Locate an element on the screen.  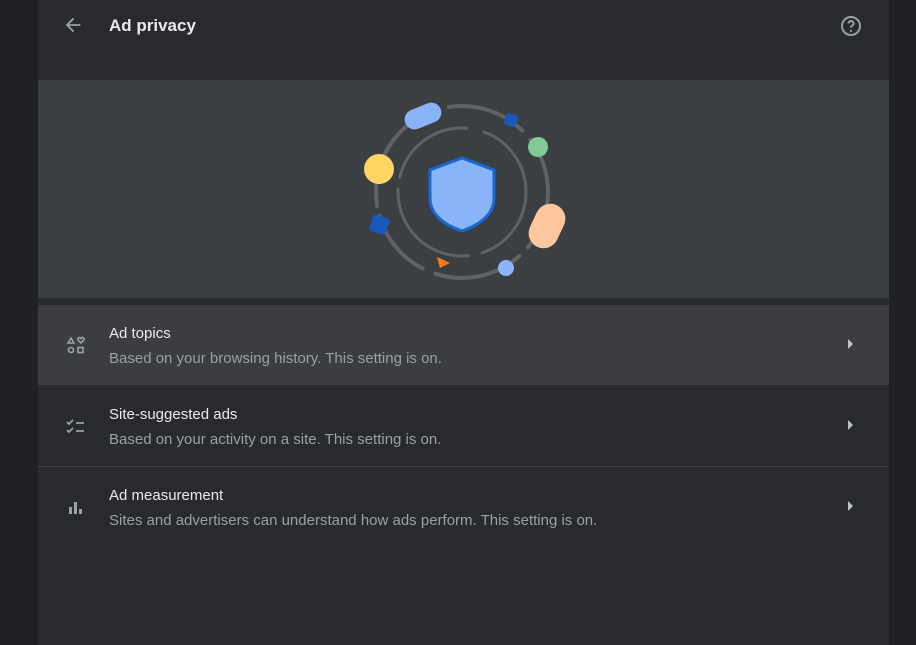
help-circle-icon is located at coordinates (851, 26).